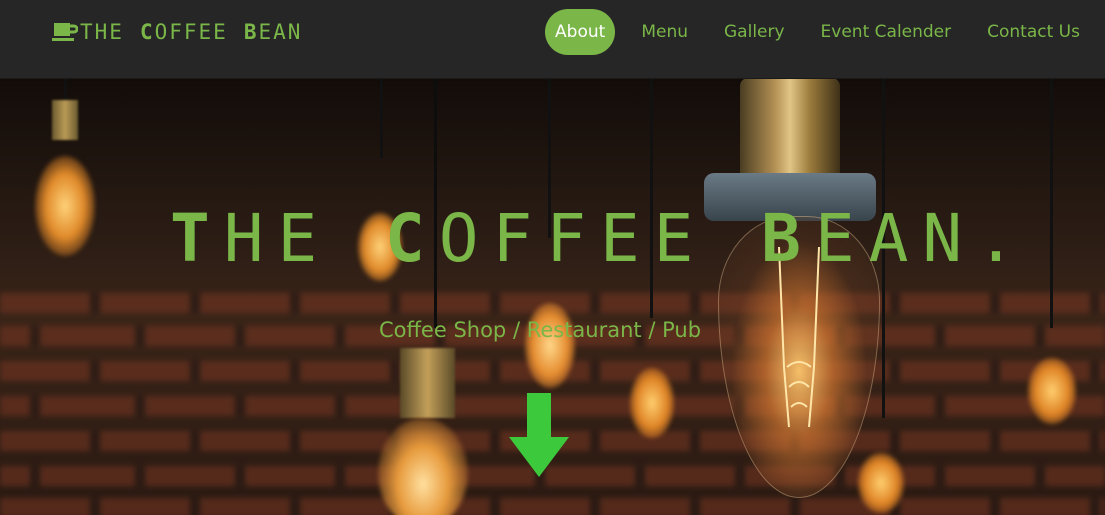 The width and height of the screenshot is (1105, 515). I want to click on arrow-down-icon, so click(539, 435).